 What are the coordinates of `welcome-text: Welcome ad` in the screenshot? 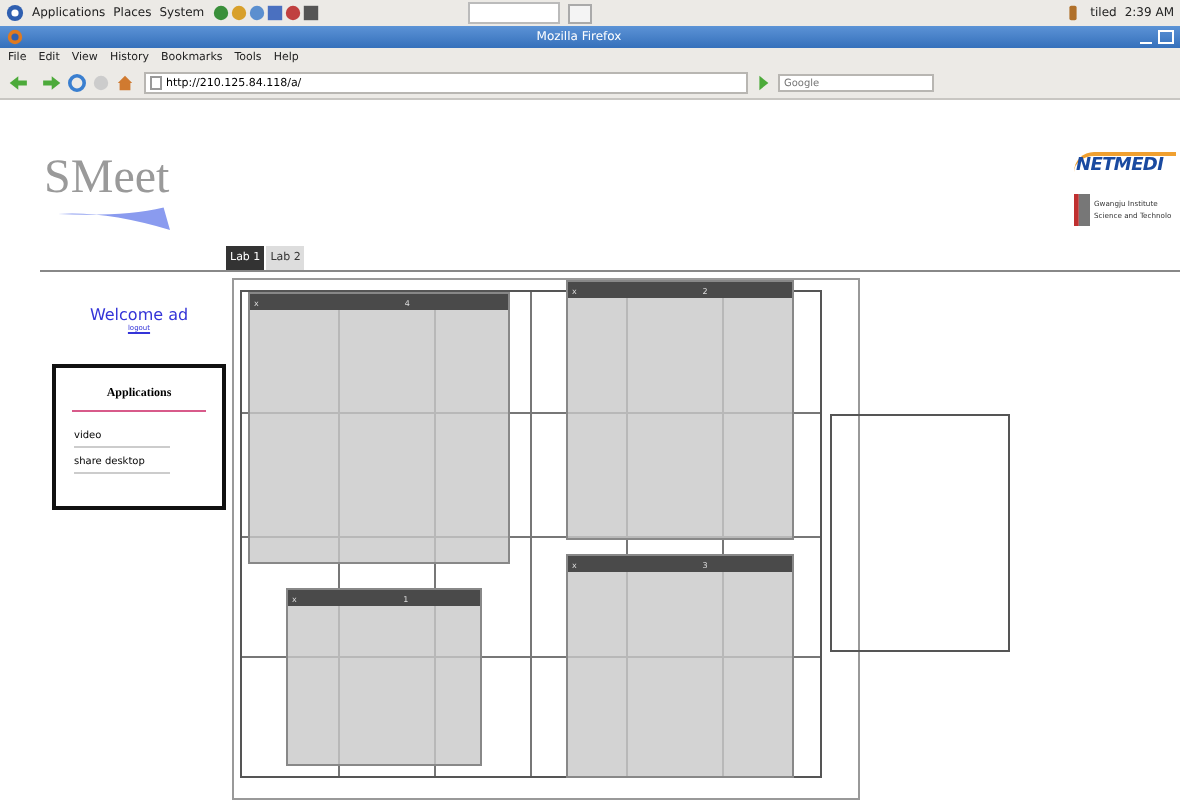 It's located at (139, 315).